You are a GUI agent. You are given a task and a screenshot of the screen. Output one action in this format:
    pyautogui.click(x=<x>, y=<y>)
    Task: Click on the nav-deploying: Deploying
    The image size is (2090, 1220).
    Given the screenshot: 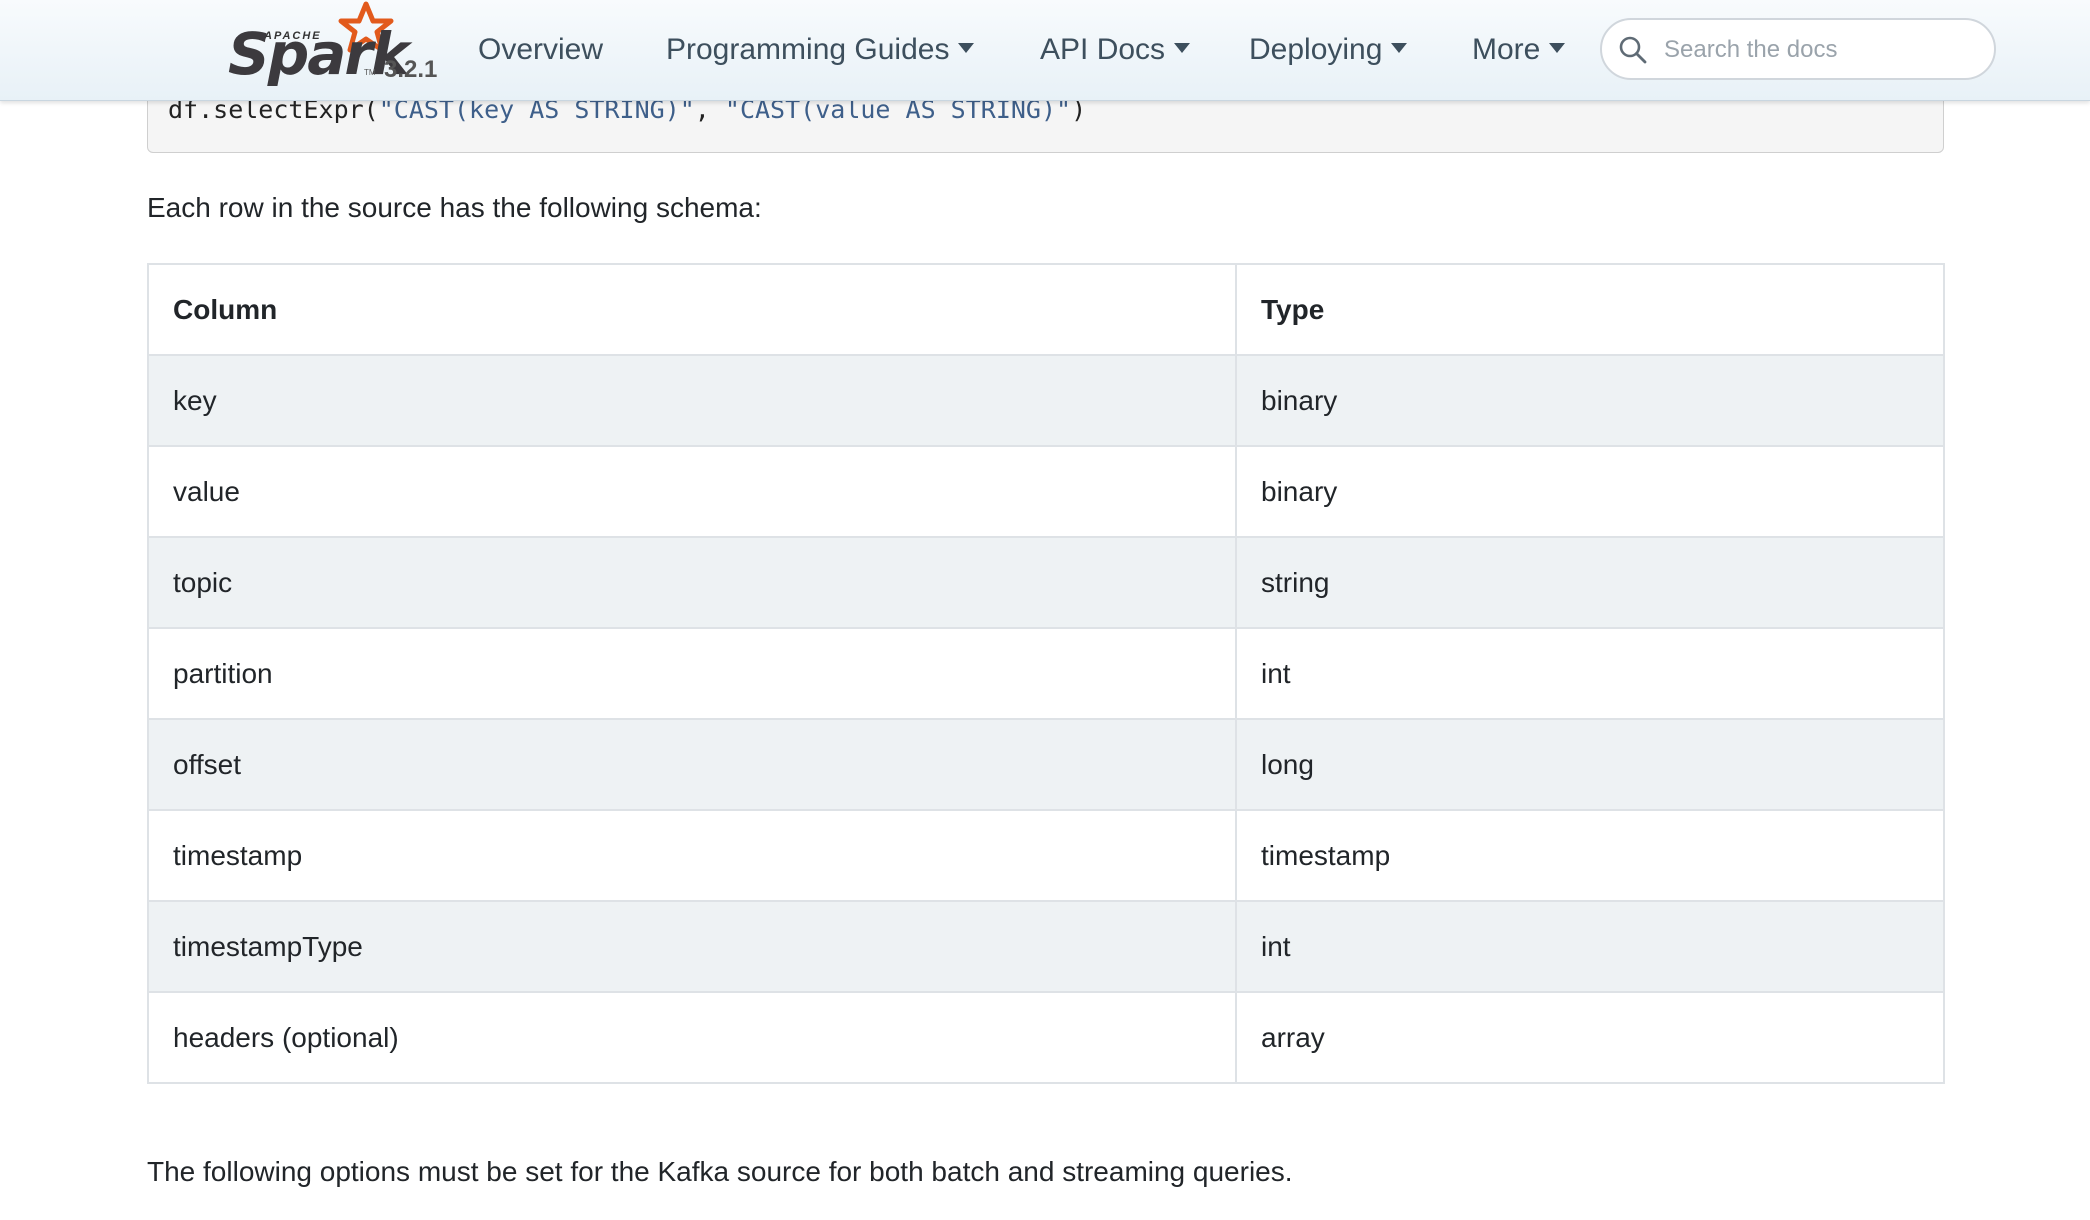 What is the action you would take?
    pyautogui.click(x=1328, y=50)
    